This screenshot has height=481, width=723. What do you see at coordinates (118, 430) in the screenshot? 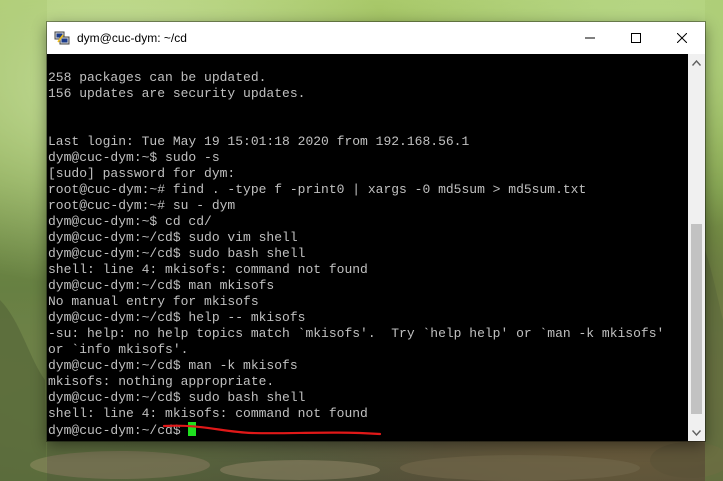
I see `terminal-prompt: dym@cuc-dym:~/cd$` at bounding box center [118, 430].